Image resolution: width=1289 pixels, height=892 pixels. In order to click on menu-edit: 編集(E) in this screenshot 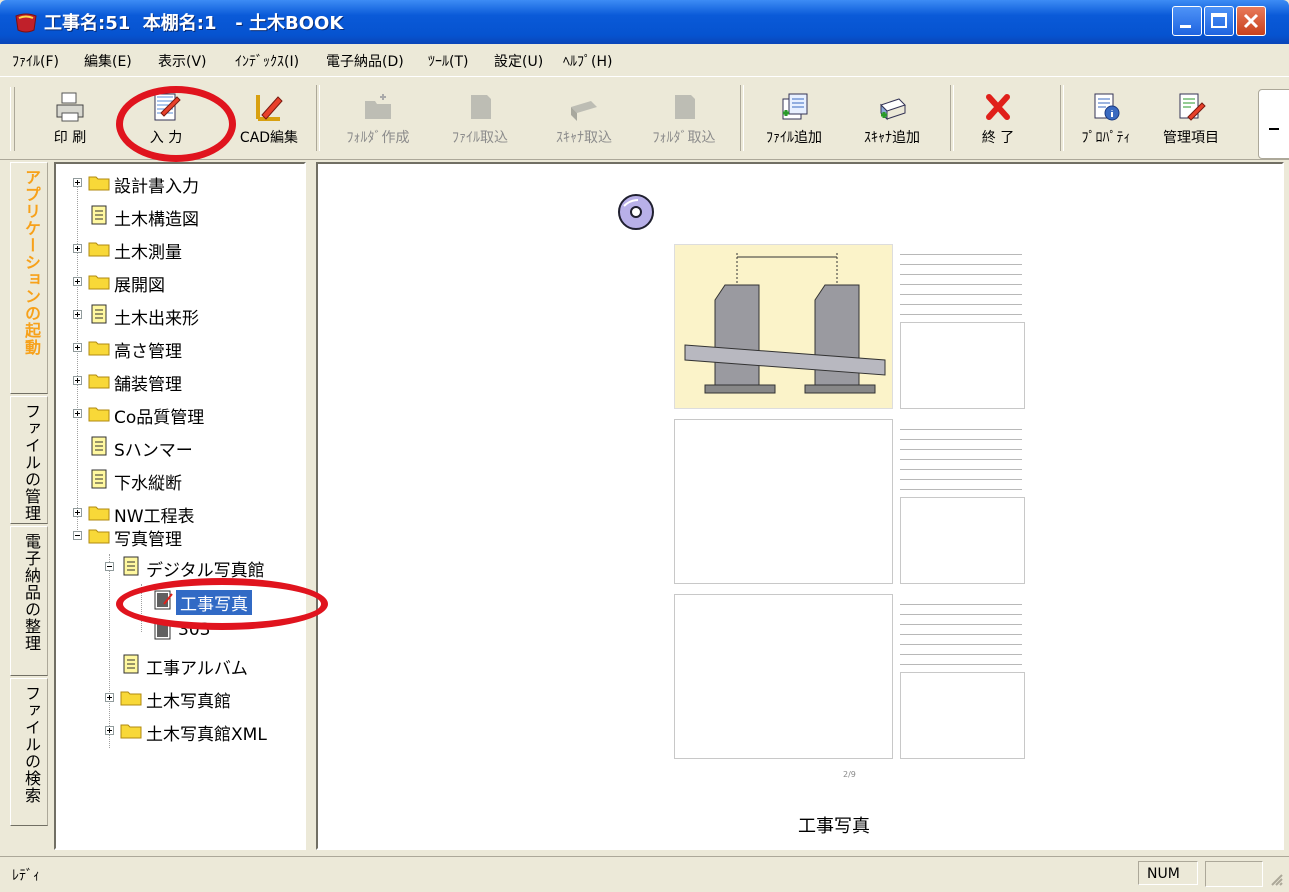, I will do `click(108, 61)`.